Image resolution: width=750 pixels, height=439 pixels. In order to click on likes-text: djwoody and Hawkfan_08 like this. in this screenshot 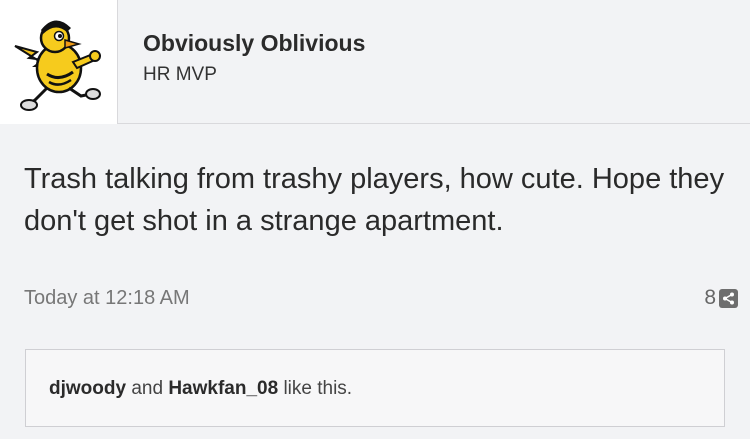, I will do `click(200, 389)`.